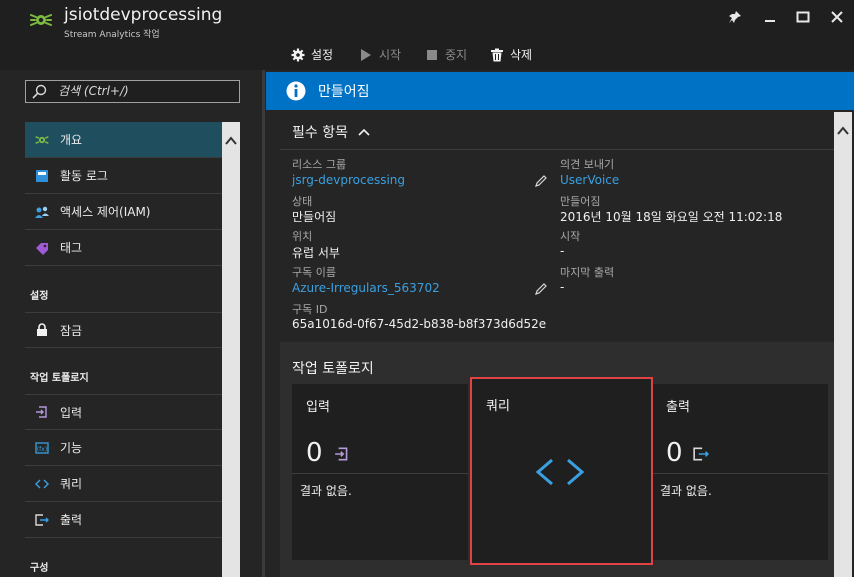  Describe the element at coordinates (562, 251) in the screenshot. I see `start-time-value: -` at that location.